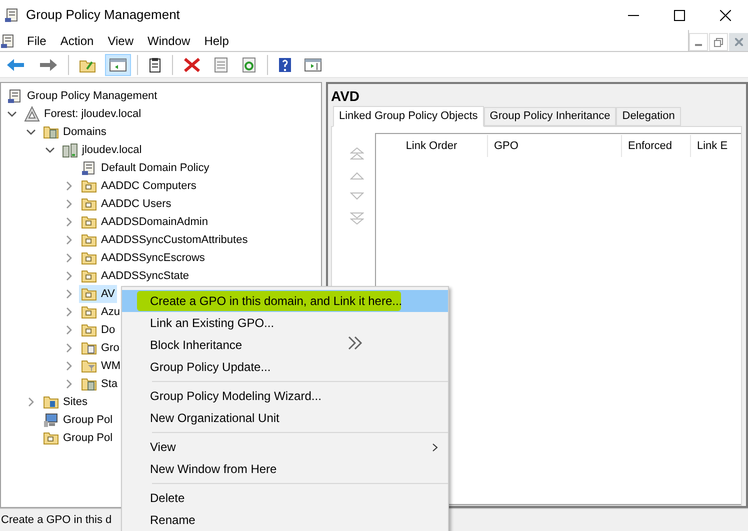  What do you see at coordinates (102, 150) in the screenshot?
I see `tree-item: jloudev.local` at bounding box center [102, 150].